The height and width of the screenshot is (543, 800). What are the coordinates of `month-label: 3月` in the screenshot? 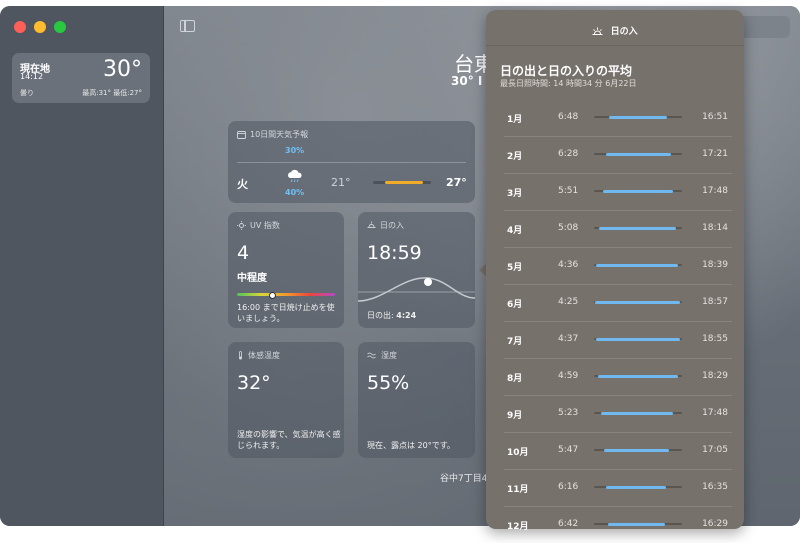 It's located at (515, 194).